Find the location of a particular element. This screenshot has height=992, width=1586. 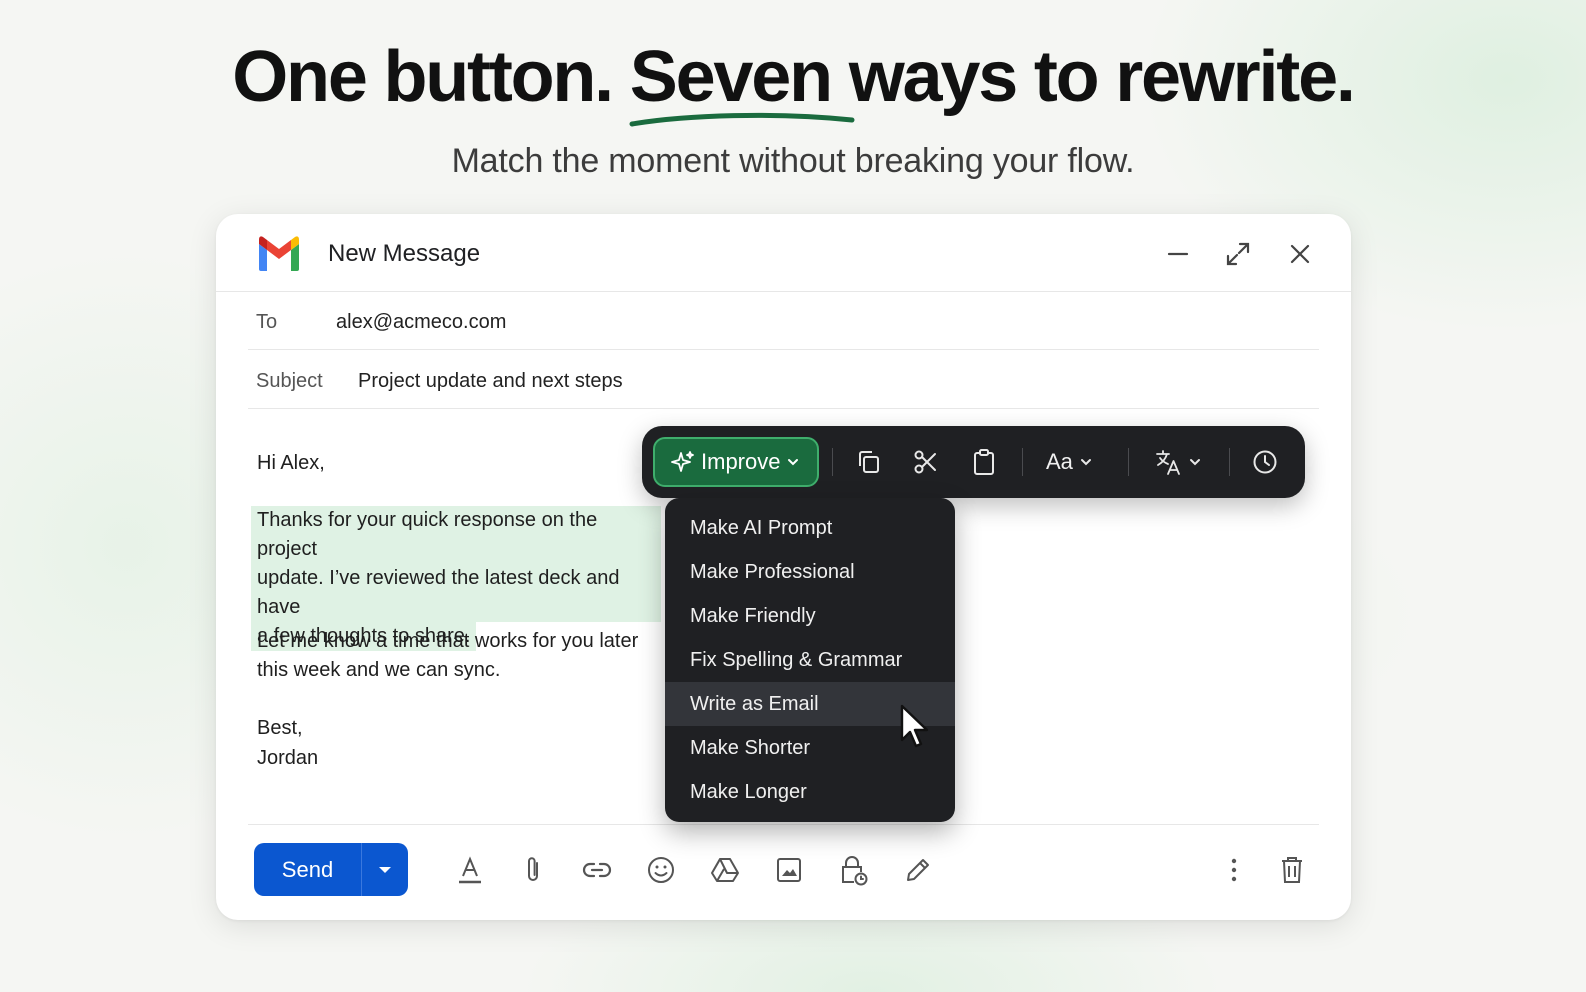

copy-button is located at coordinates (869, 462).